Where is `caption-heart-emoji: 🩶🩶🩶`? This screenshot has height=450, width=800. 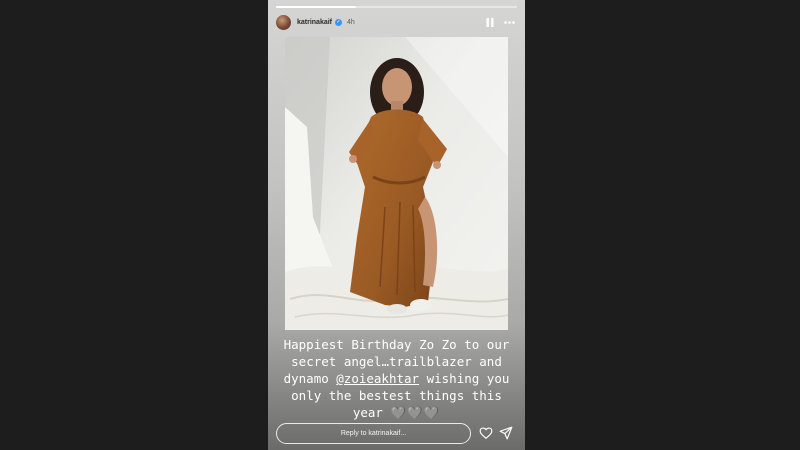
caption-heart-emoji: 🩶🩶🩶 is located at coordinates (415, 412).